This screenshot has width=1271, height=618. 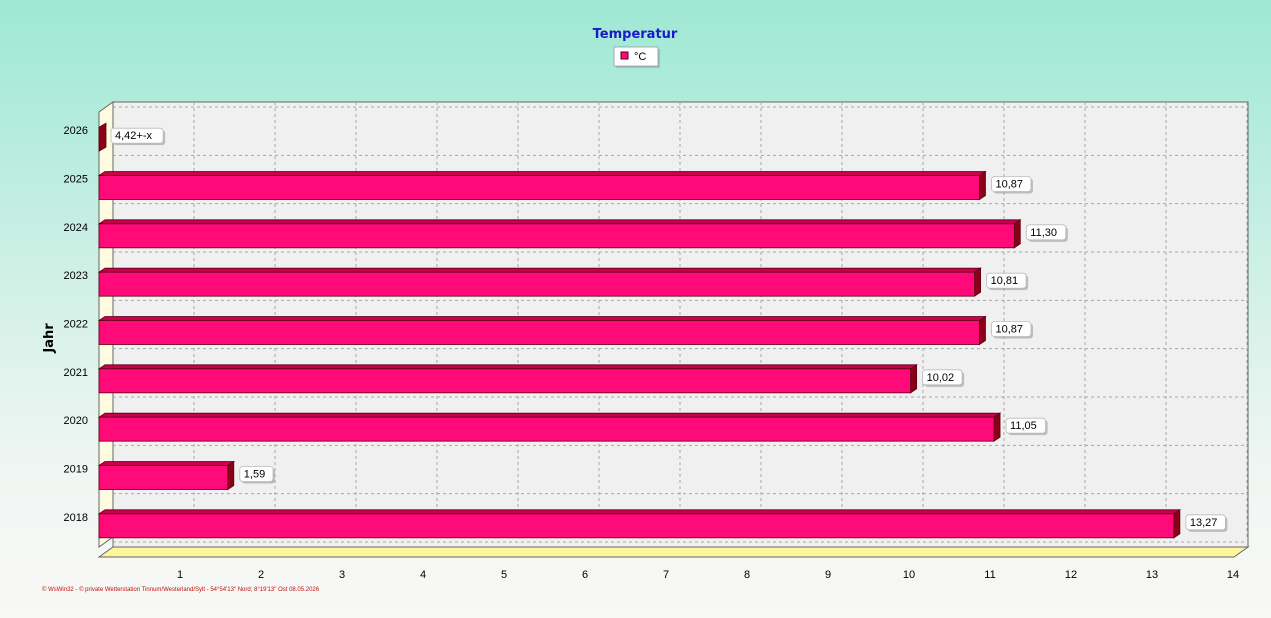 What do you see at coordinates (133, 136) in the screenshot?
I see `data-label-text: 4,42+-x` at bounding box center [133, 136].